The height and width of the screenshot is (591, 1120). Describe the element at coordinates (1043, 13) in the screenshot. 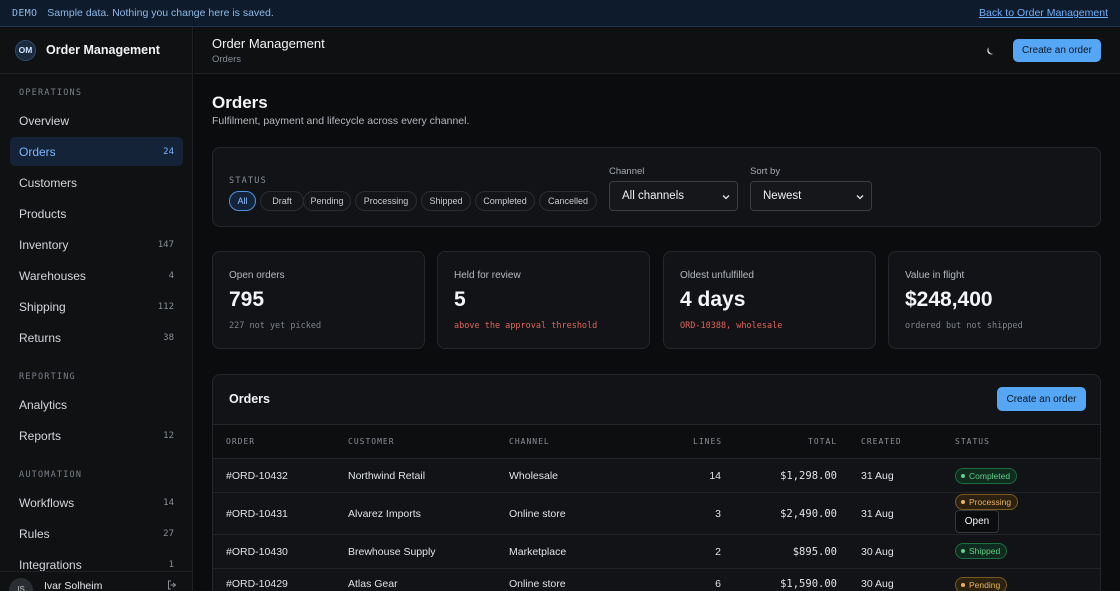

I see `back-link: Back to Order Management` at that location.